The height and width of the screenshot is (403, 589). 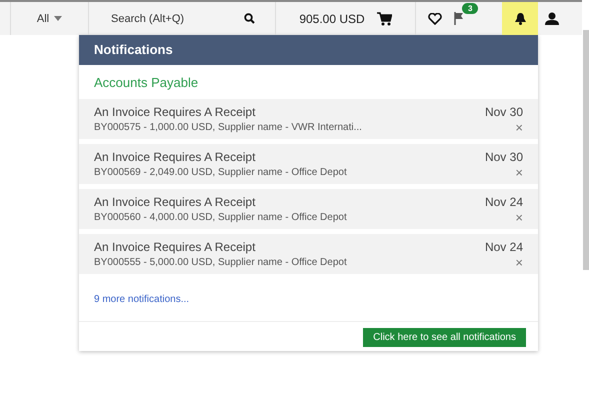 I want to click on caret-icon, so click(x=58, y=18).